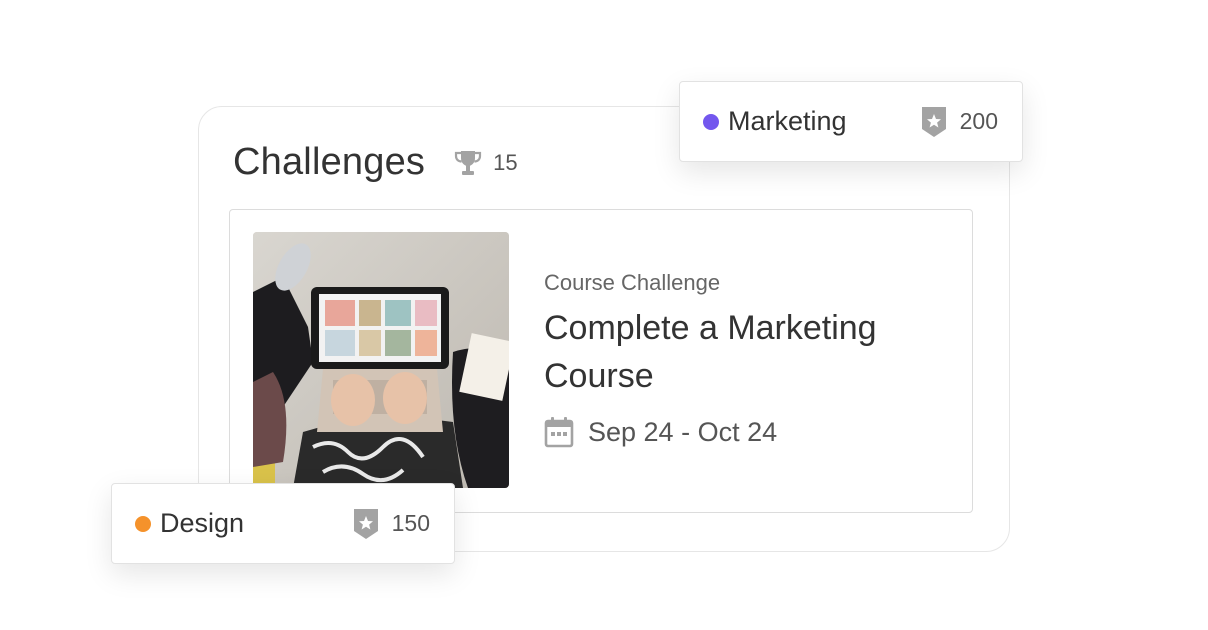 The image size is (1208, 630). What do you see at coordinates (329, 162) in the screenshot?
I see `page-title: Challenges` at bounding box center [329, 162].